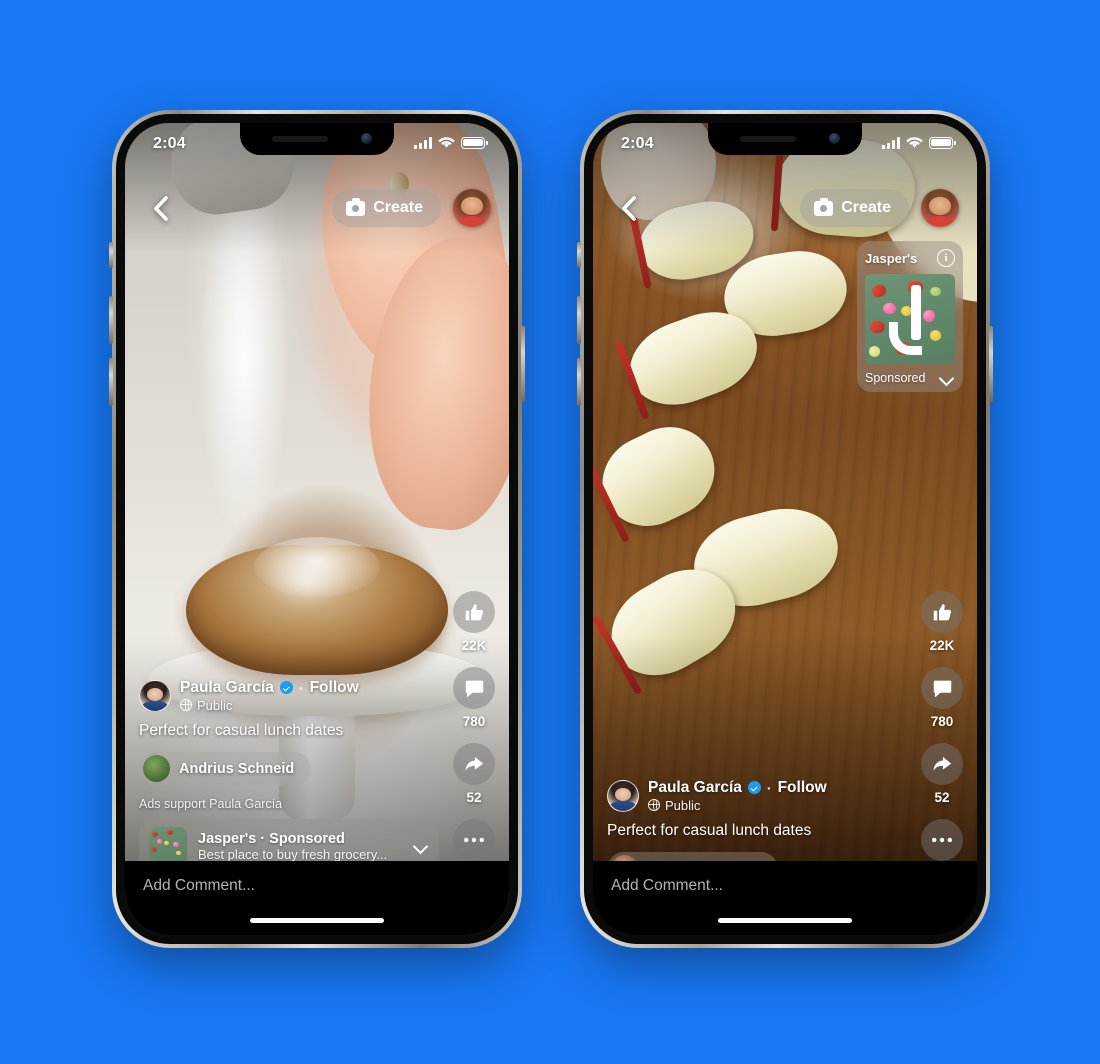 This screenshot has width=1100, height=1064. I want to click on action-rail: 22K 780 52, so click(474, 728).